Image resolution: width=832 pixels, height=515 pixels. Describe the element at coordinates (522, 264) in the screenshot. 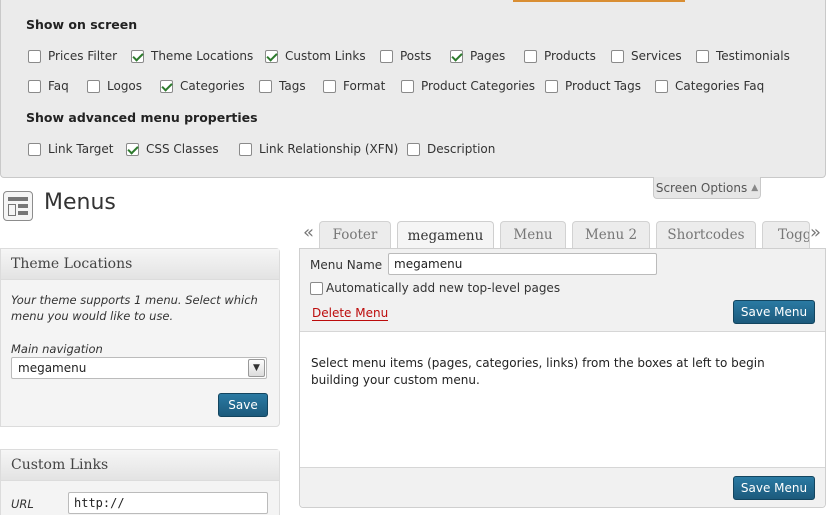

I see `menu-name-input: megamenu` at that location.